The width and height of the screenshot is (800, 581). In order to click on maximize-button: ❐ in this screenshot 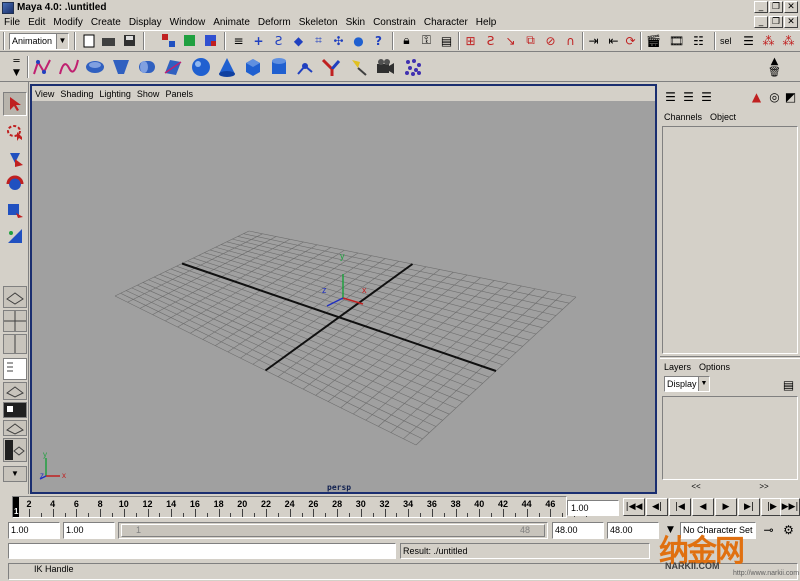, I will do `click(776, 7)`.